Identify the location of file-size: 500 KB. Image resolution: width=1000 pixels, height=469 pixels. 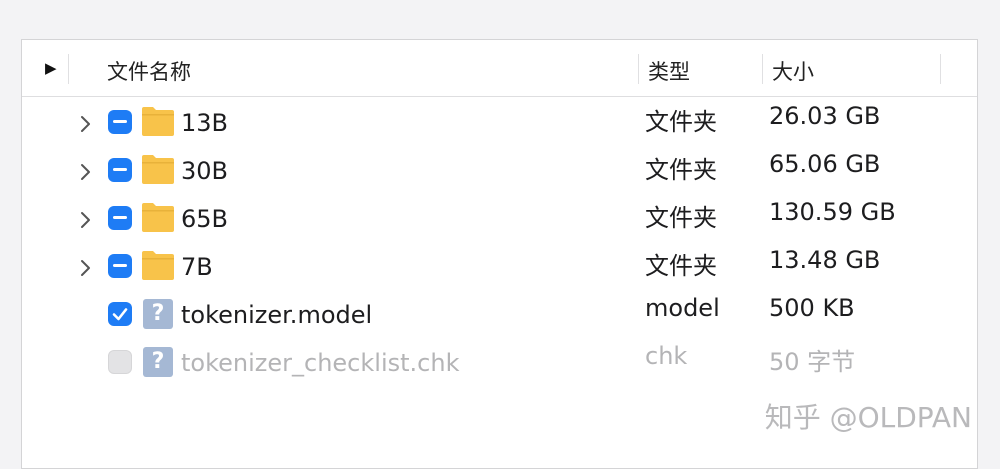
(812, 308).